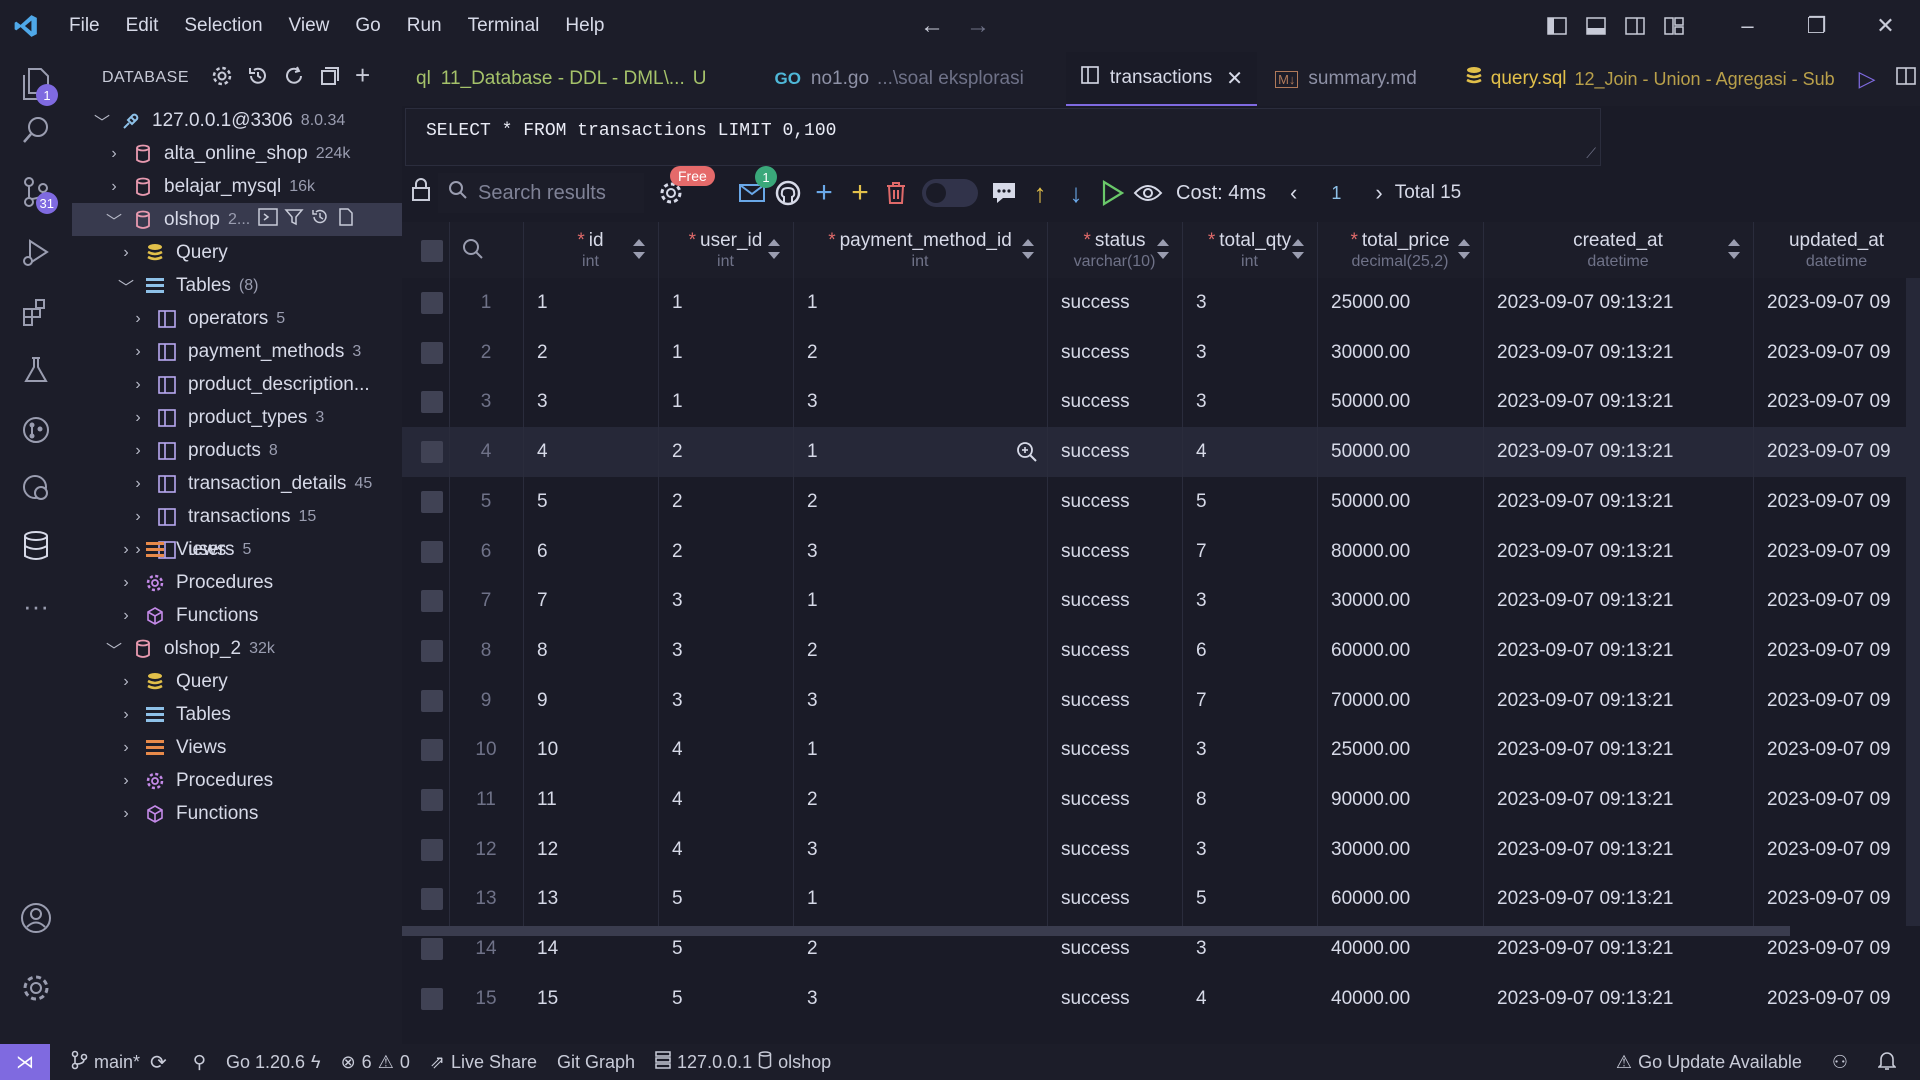  Describe the element at coordinates (1887, 1062) in the screenshot. I see `notifications-bell-icon` at that location.